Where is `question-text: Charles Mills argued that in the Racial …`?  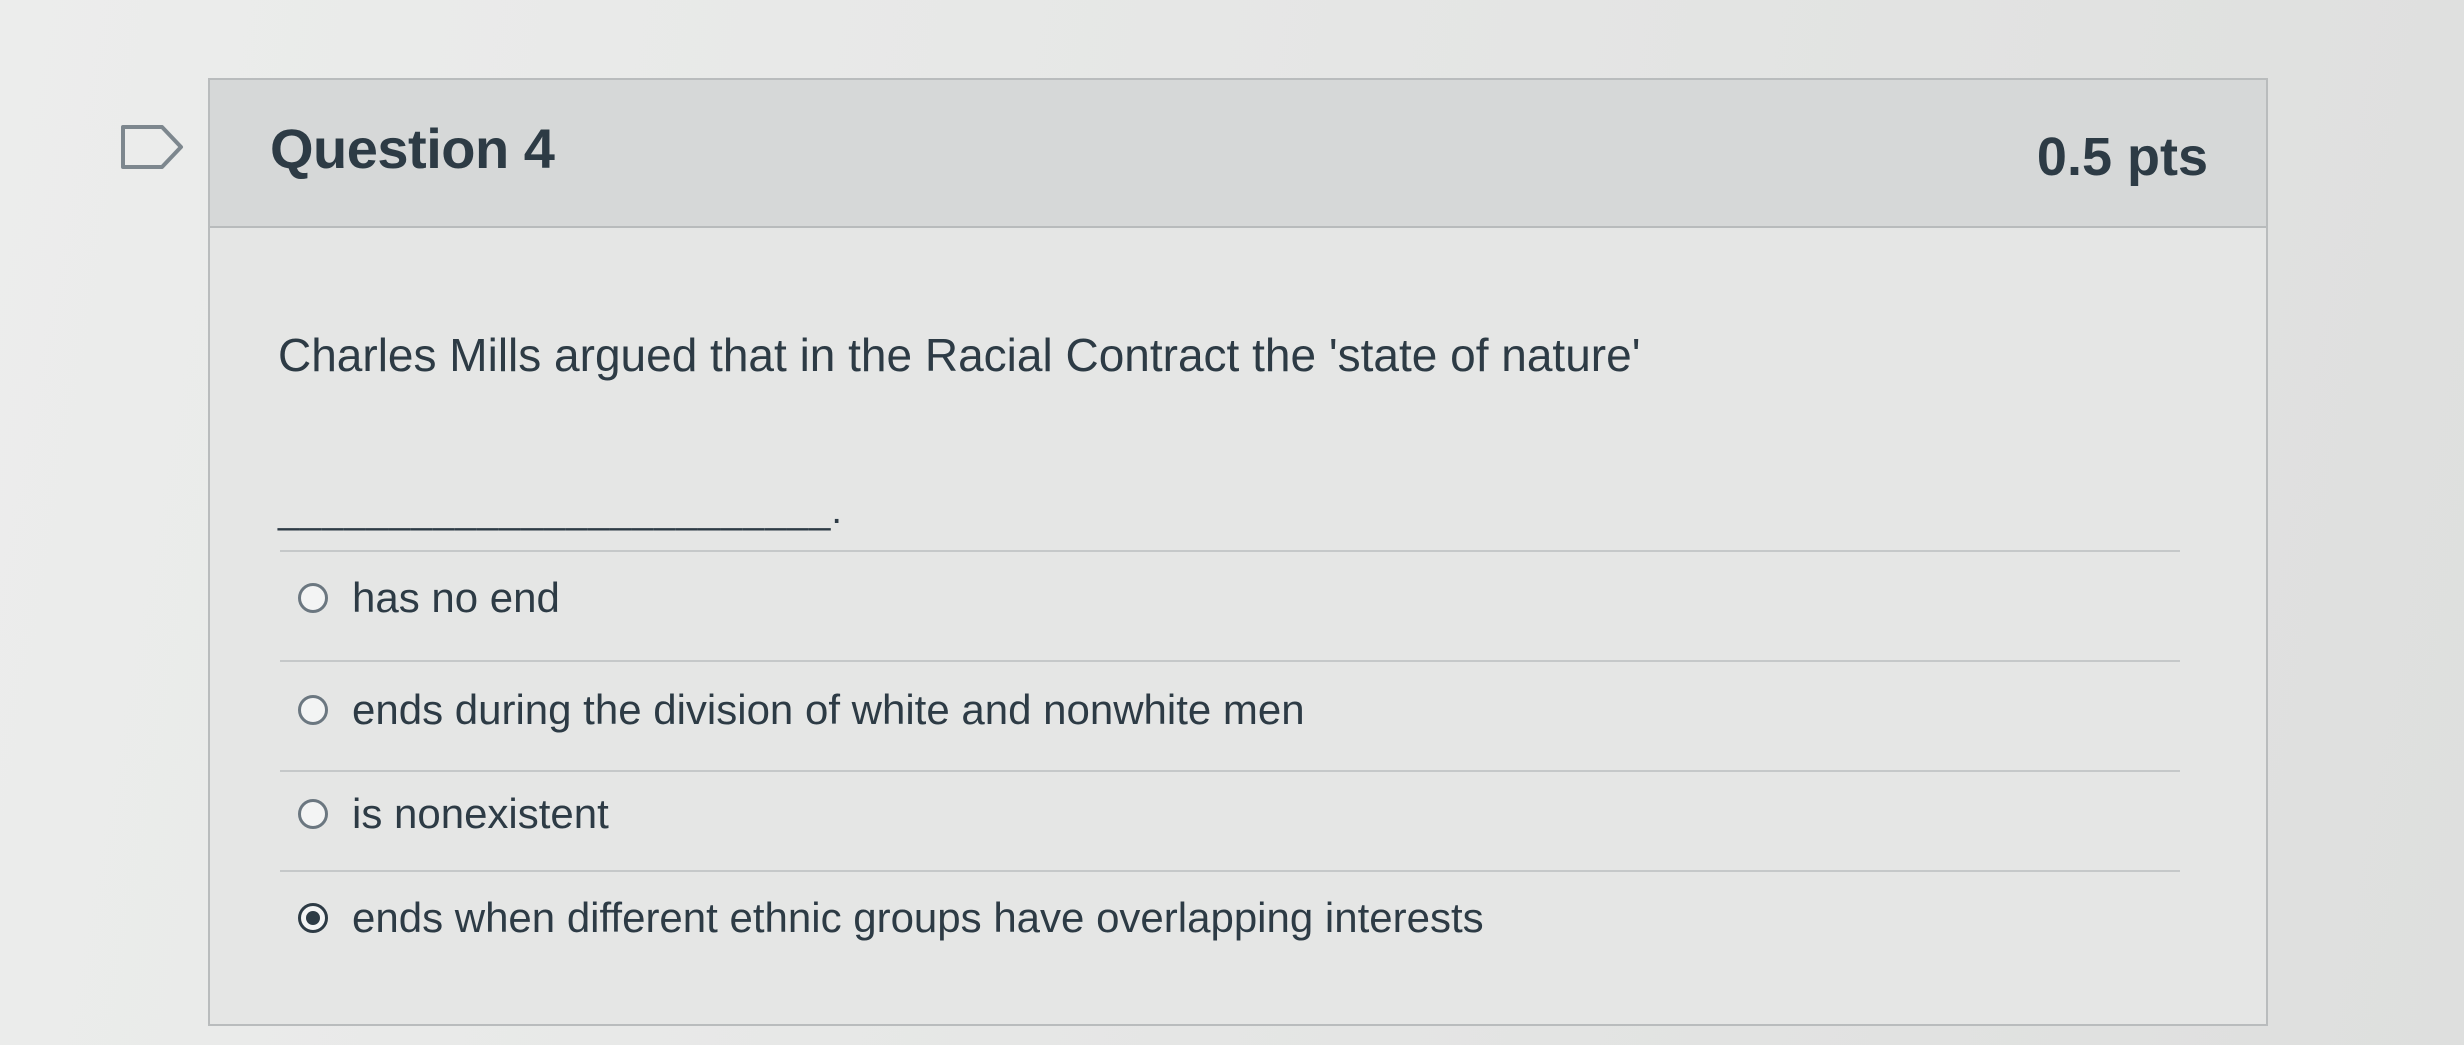 question-text: Charles Mills argued that in the Racial … is located at coordinates (959, 355).